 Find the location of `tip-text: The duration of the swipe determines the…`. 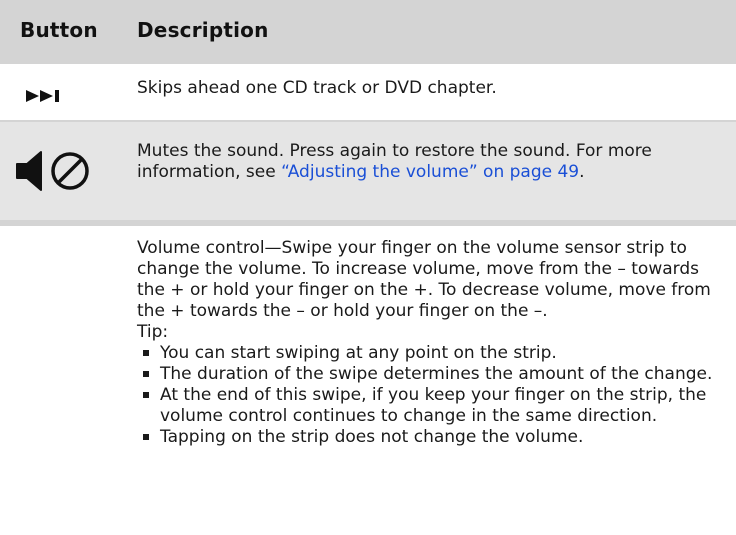

tip-text: The duration of the swipe determines the… is located at coordinates (436, 374).